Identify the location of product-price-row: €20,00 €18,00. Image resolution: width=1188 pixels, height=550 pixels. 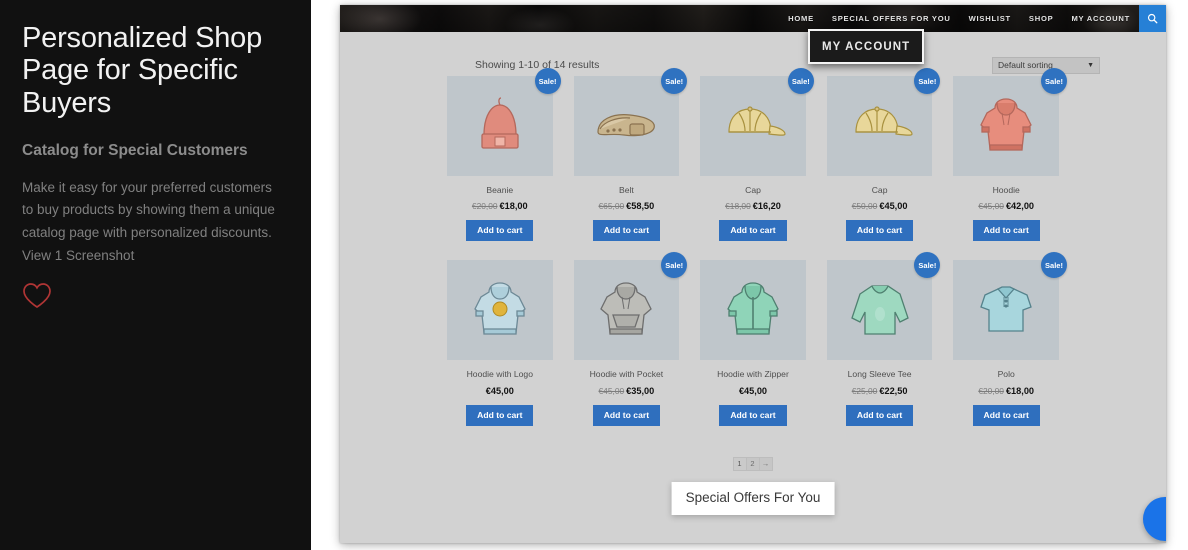
(500, 206).